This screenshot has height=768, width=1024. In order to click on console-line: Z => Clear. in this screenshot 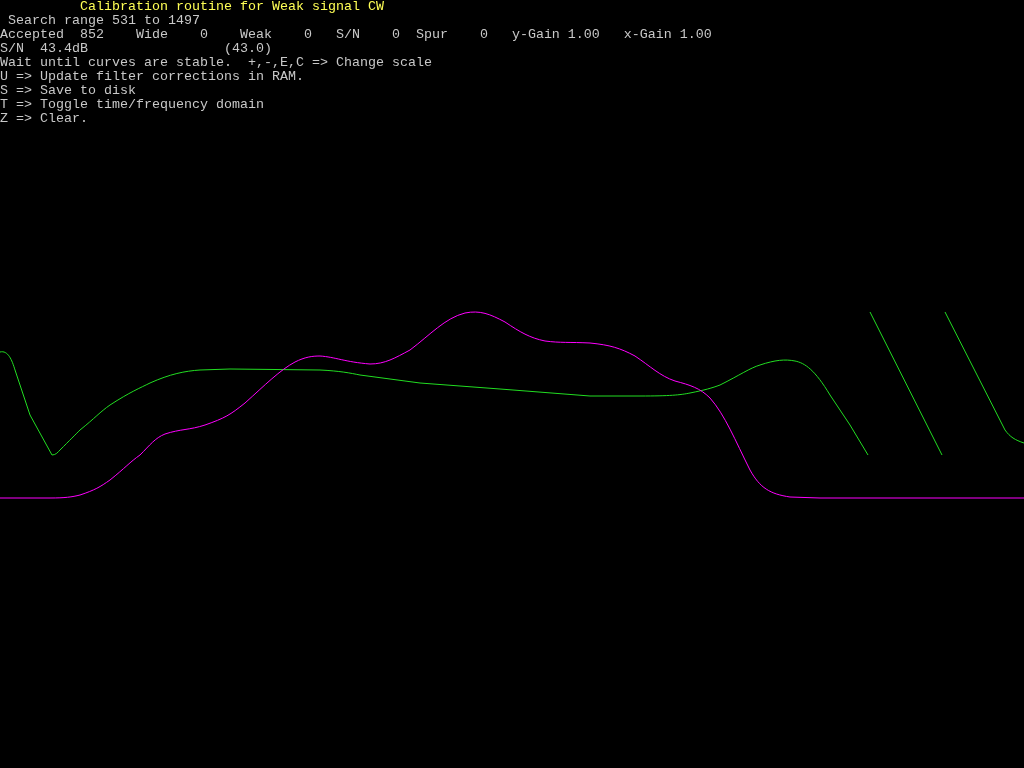, I will do `click(44, 119)`.